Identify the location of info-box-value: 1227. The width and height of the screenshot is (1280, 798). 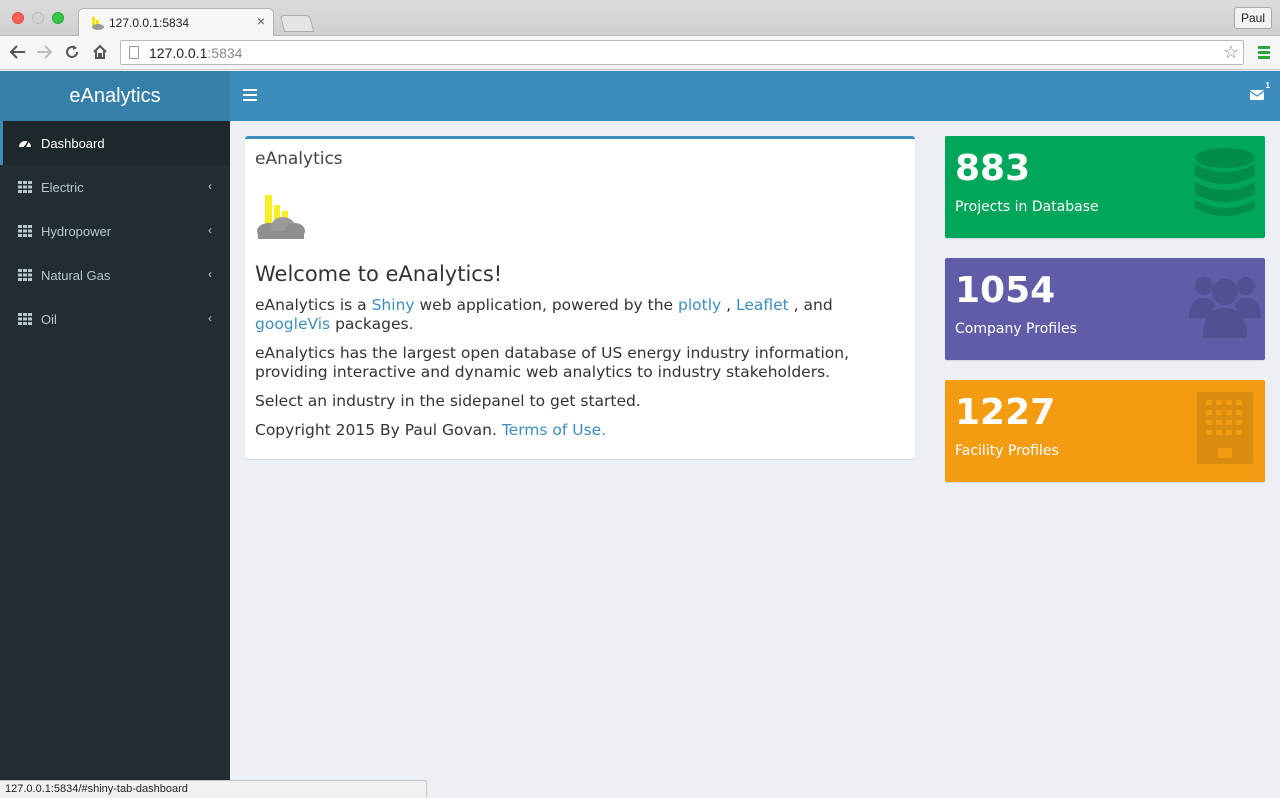
(1005, 412).